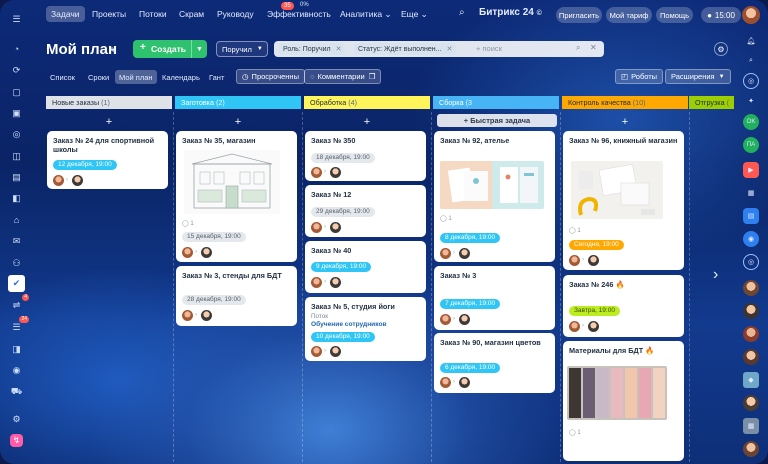 The width and height of the screenshot is (768, 464). What do you see at coordinates (16, 156) in the screenshot?
I see `drive-icon: ◫` at bounding box center [16, 156].